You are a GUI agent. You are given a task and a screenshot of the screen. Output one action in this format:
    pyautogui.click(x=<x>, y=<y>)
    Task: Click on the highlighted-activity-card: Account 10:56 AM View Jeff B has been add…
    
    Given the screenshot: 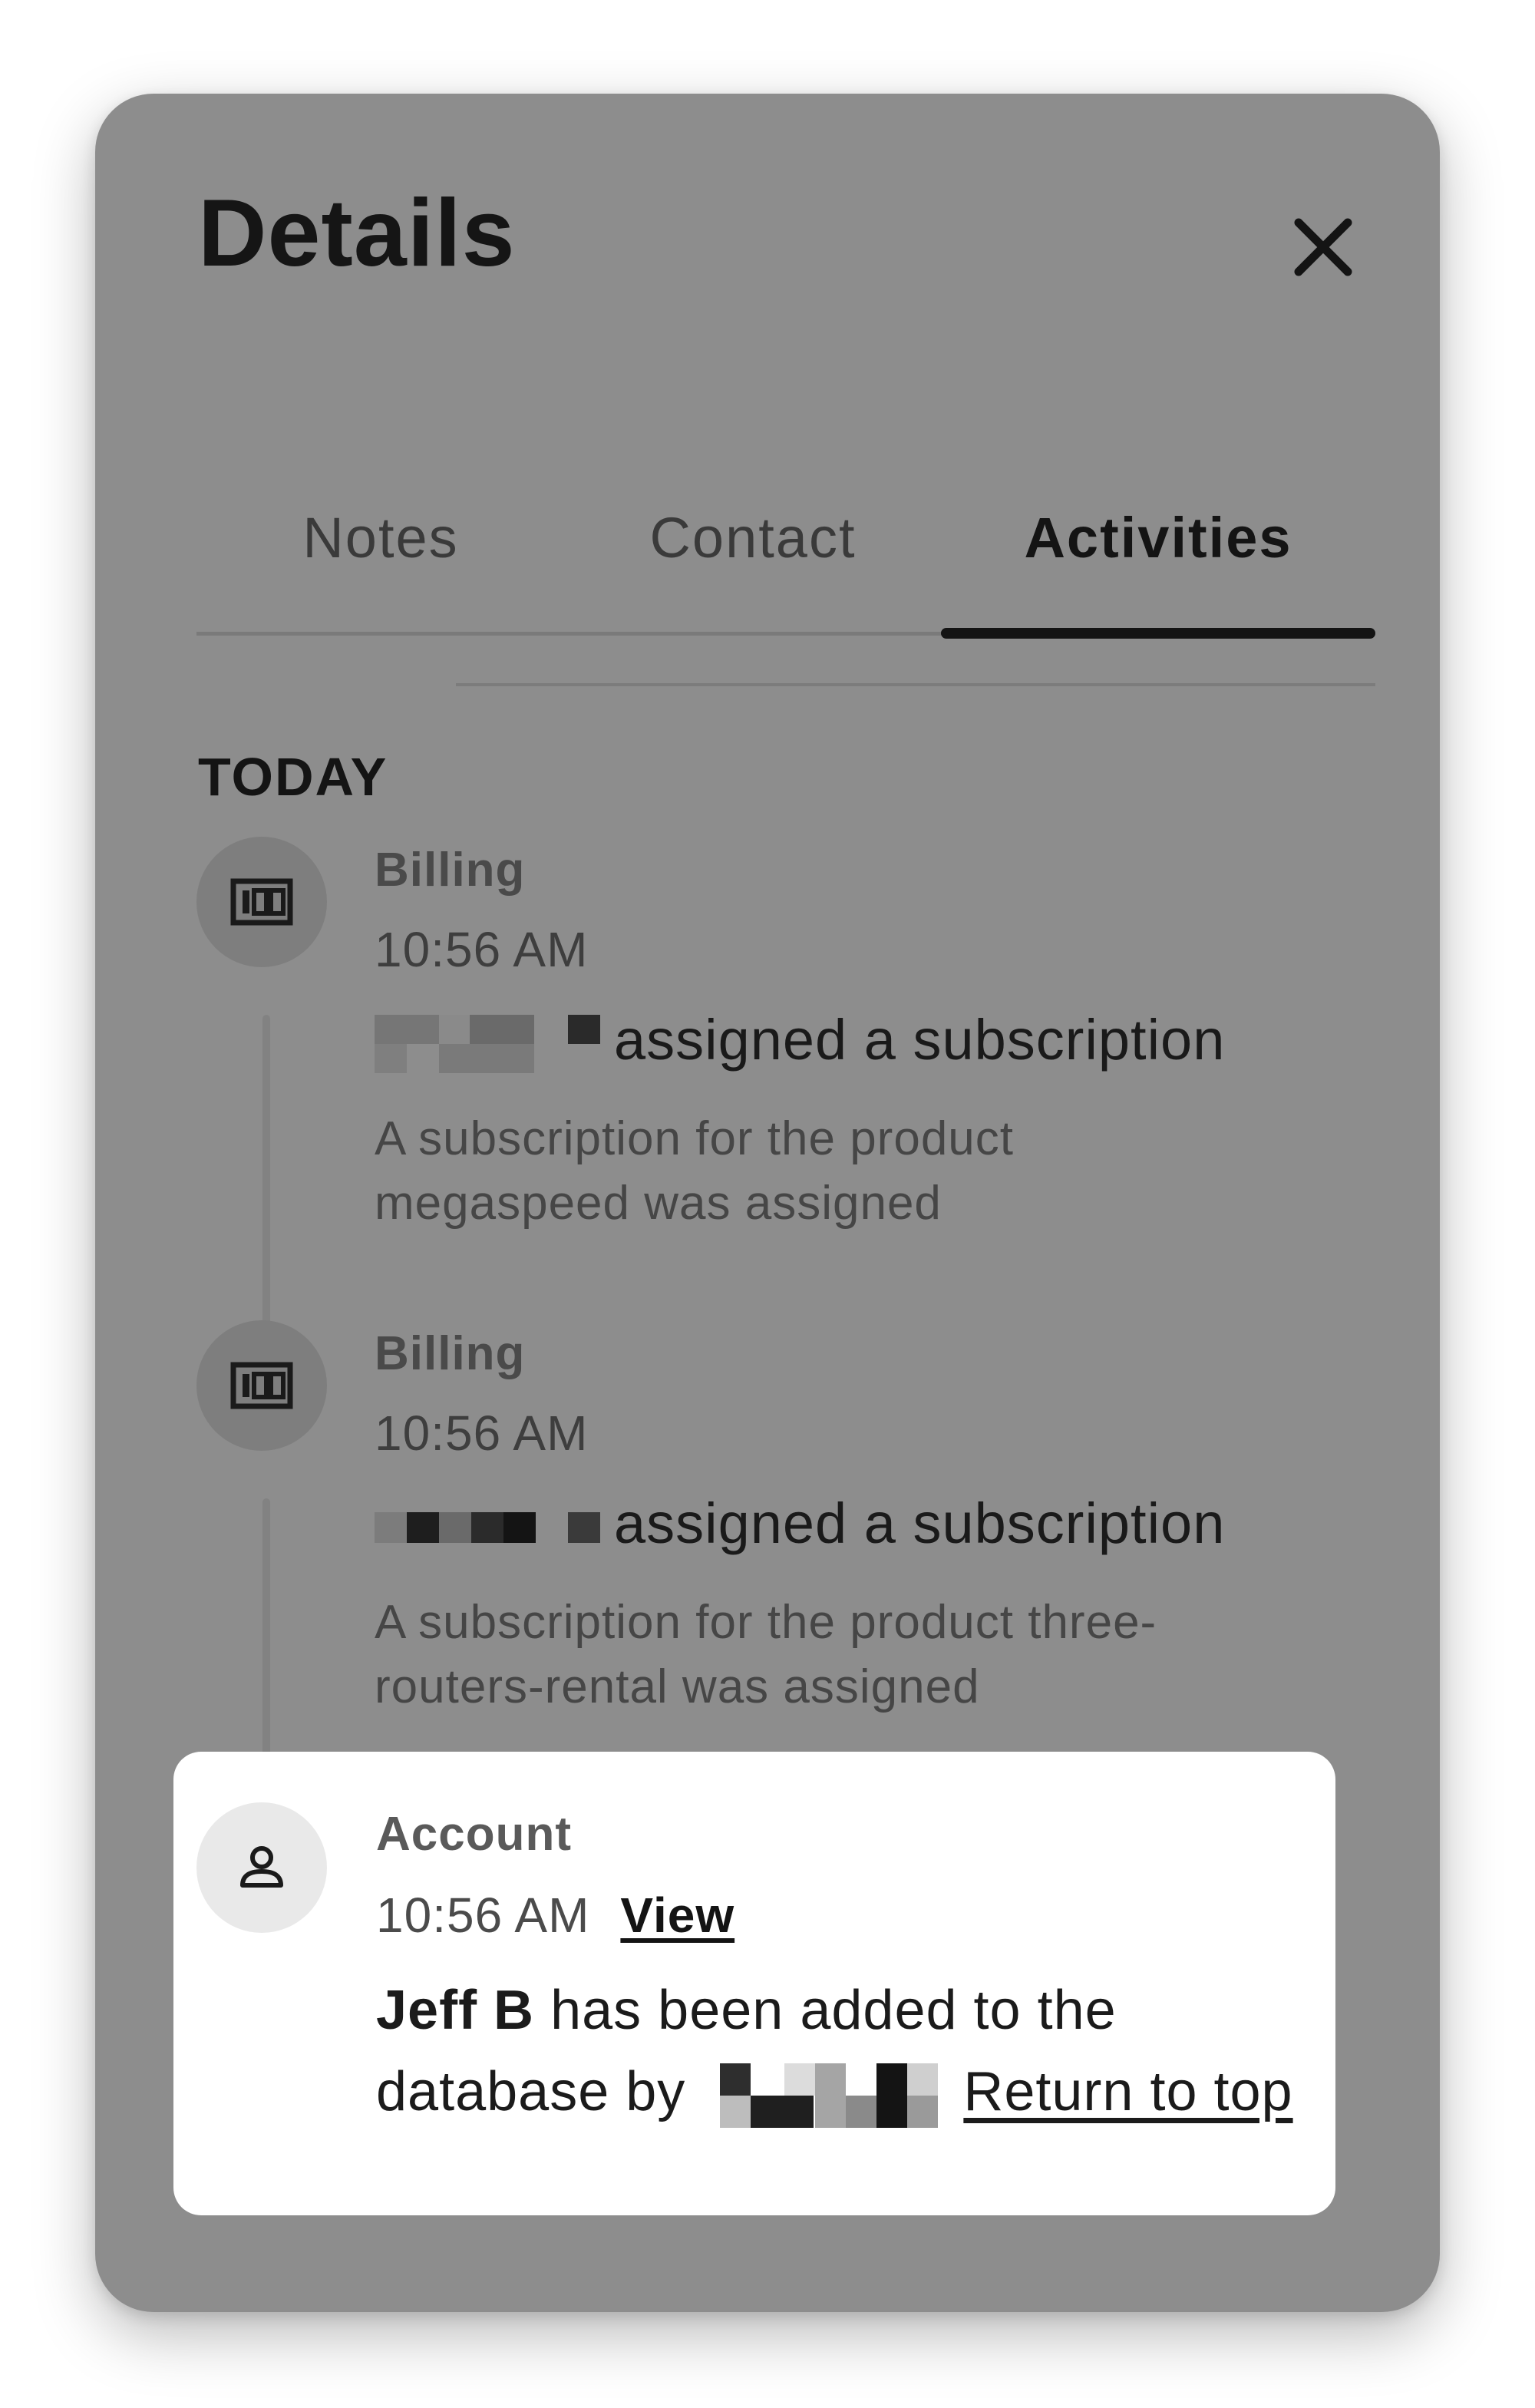 What is the action you would take?
    pyautogui.click(x=754, y=1983)
    